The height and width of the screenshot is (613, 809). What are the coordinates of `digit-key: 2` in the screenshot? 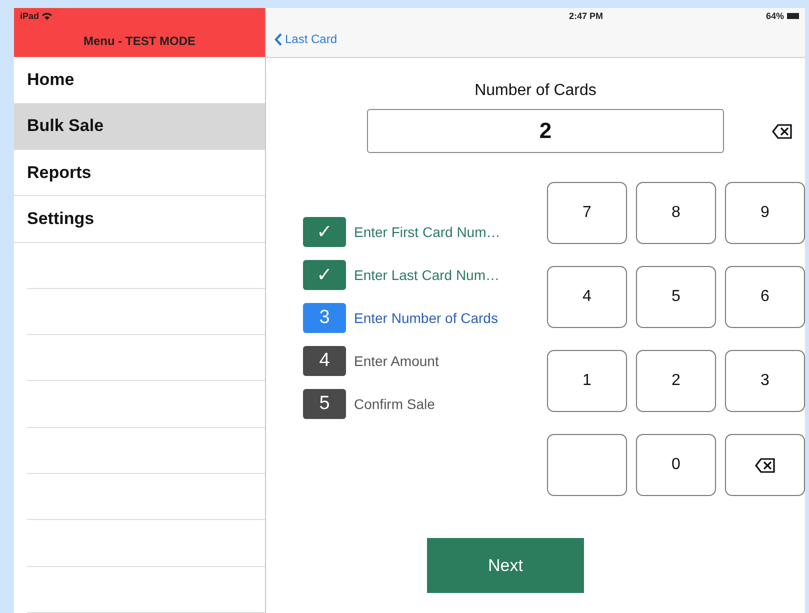 It's located at (676, 381).